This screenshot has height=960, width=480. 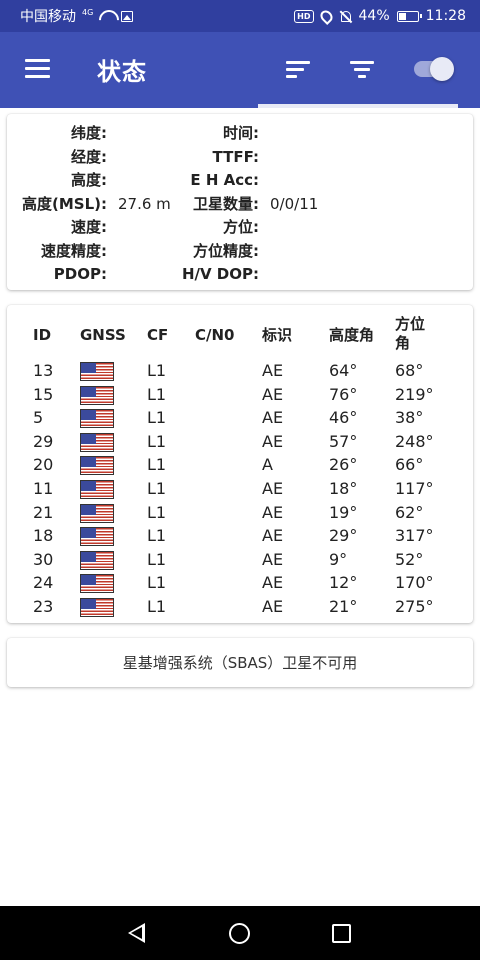 I want to click on sbas-card: 星基增强系统（SBAS）卫星不可用, so click(x=240, y=662).